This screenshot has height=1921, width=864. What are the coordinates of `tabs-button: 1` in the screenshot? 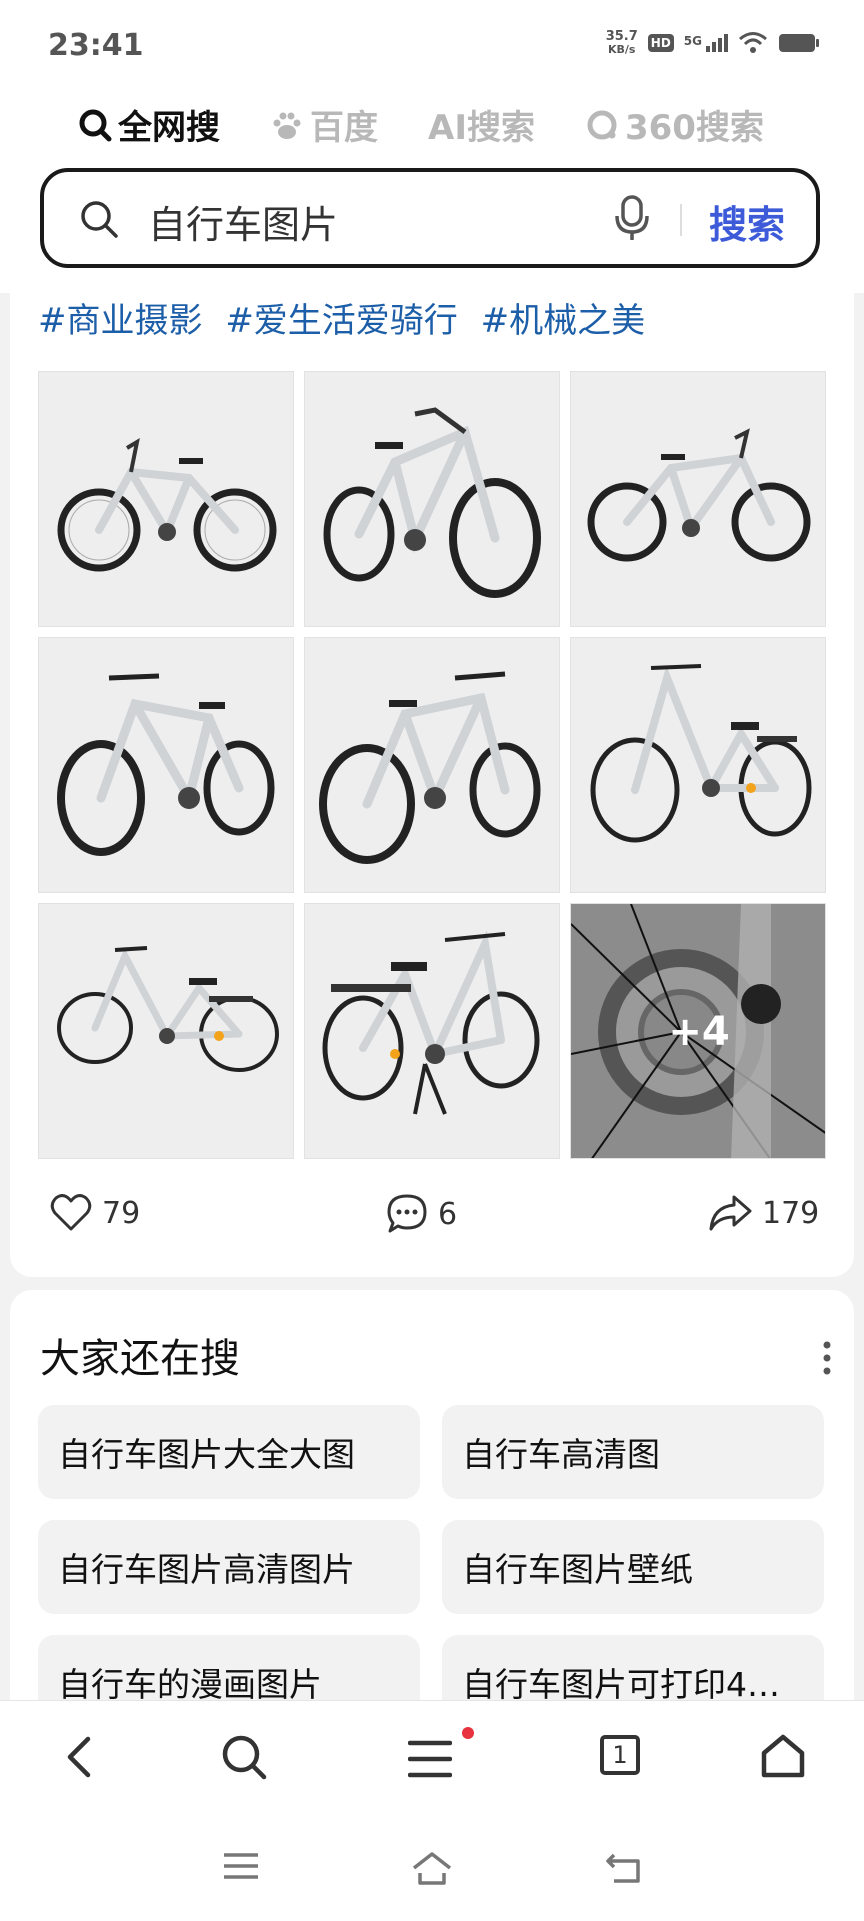 It's located at (620, 1755).